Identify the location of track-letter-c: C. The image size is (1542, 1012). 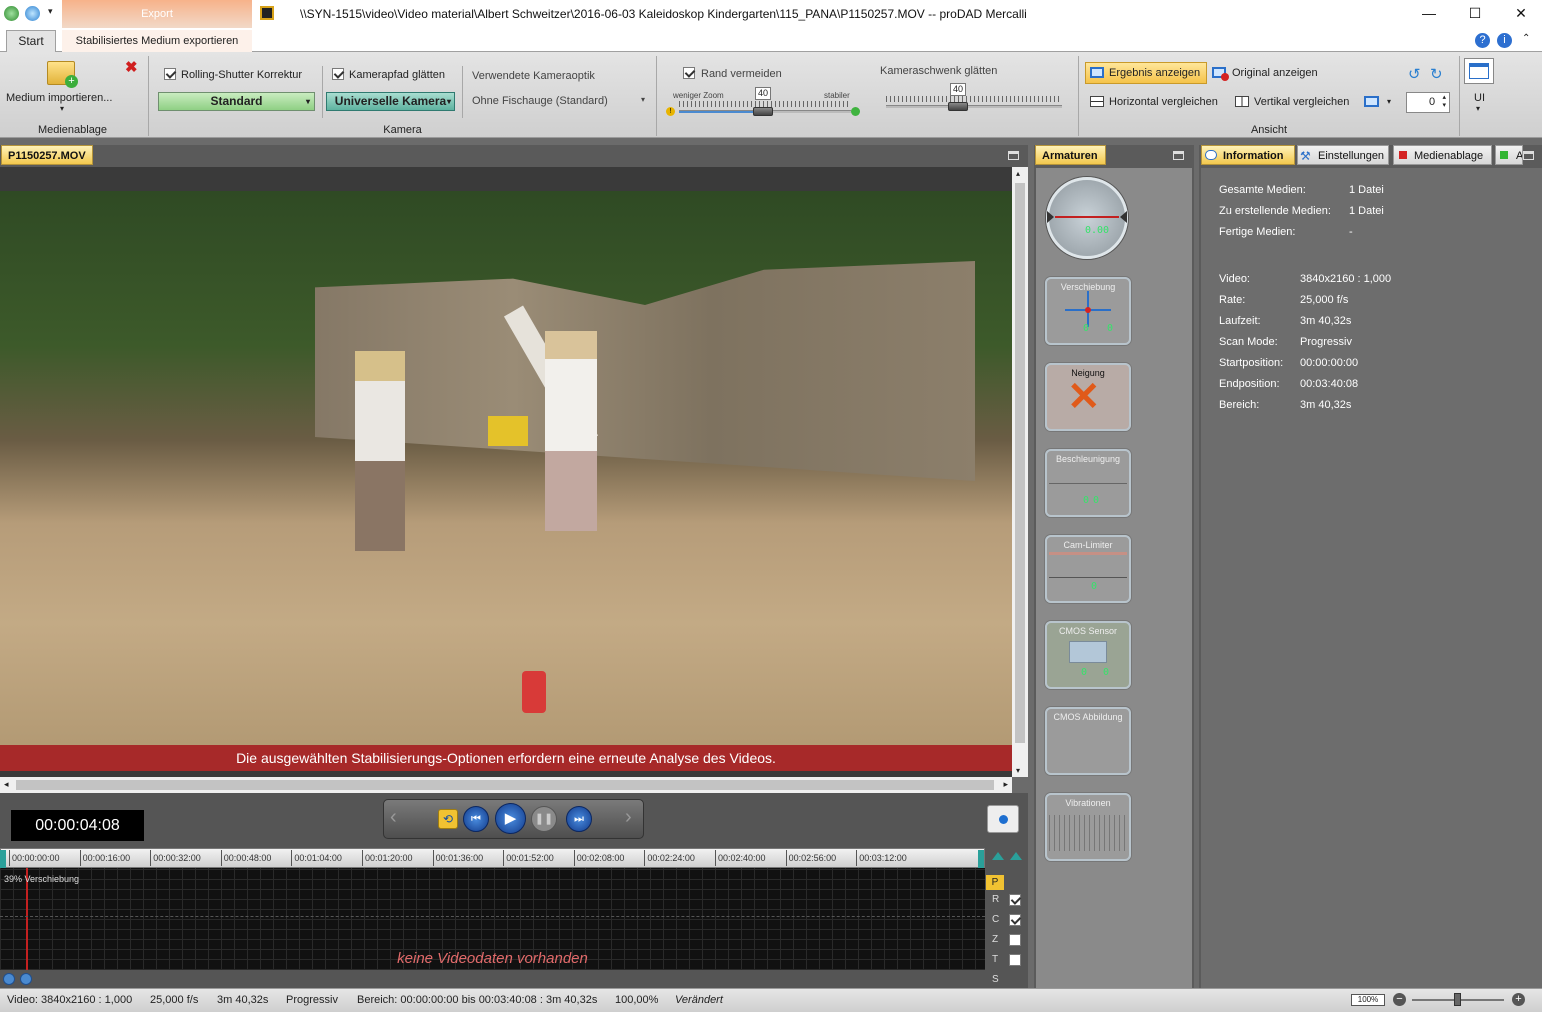
(995, 919).